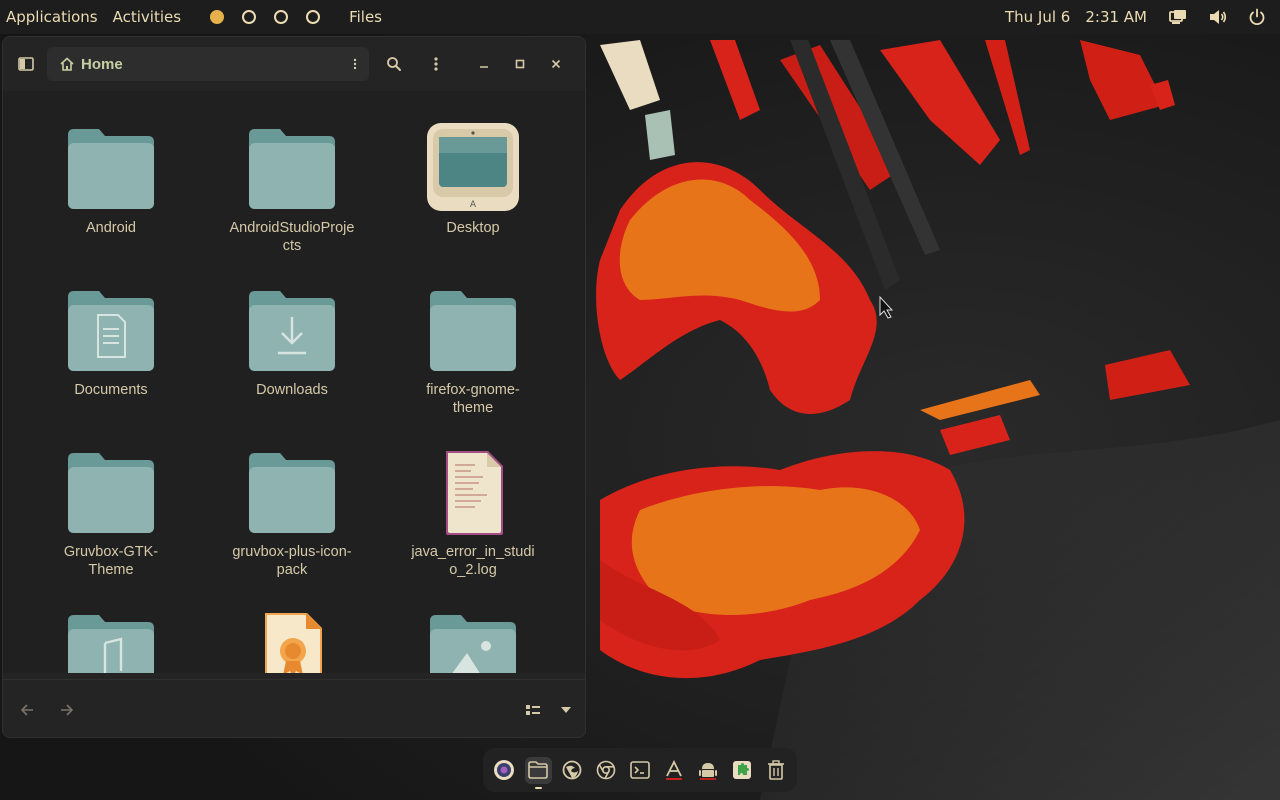 The height and width of the screenshot is (800, 1280). What do you see at coordinates (147, 17) in the screenshot?
I see `activities-button: Activities` at bounding box center [147, 17].